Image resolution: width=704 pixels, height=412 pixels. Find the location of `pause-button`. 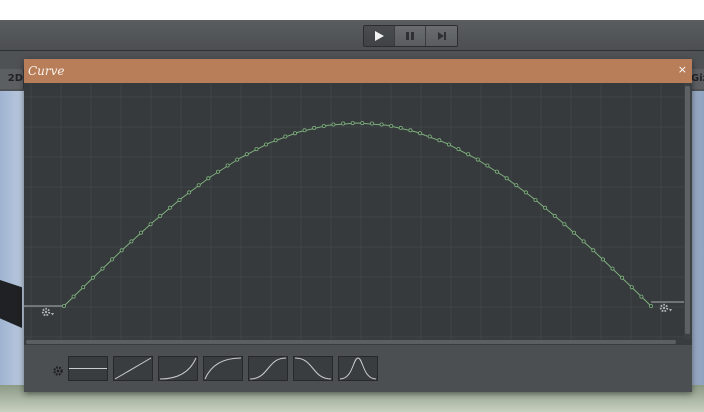

pause-button is located at coordinates (410, 36).